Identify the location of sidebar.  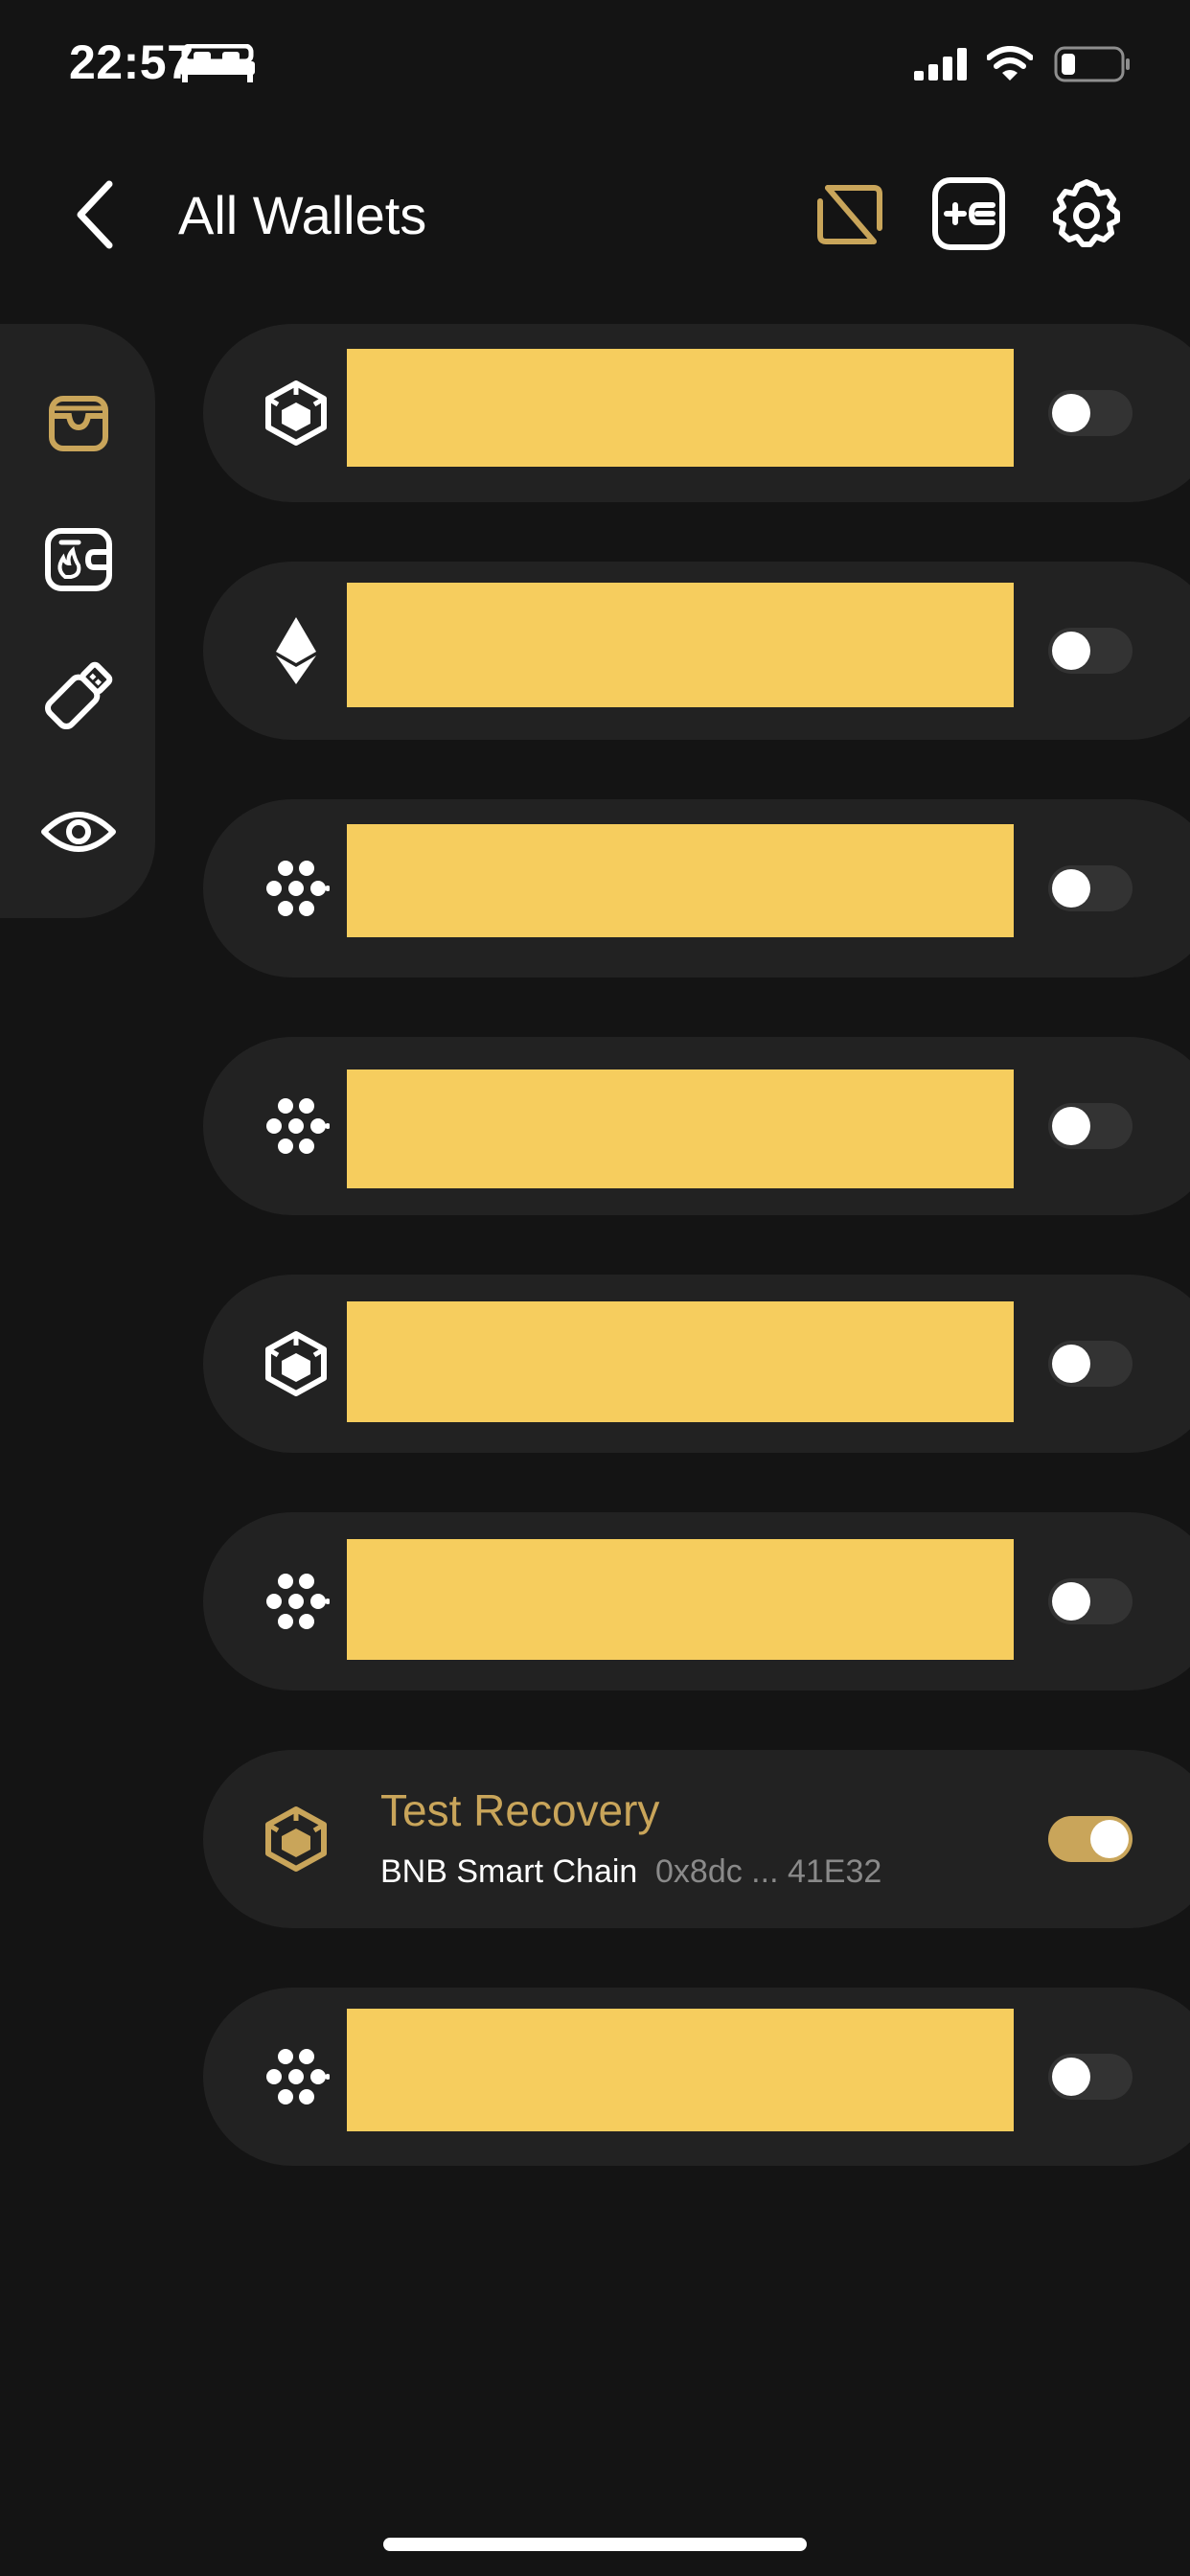
(78, 621).